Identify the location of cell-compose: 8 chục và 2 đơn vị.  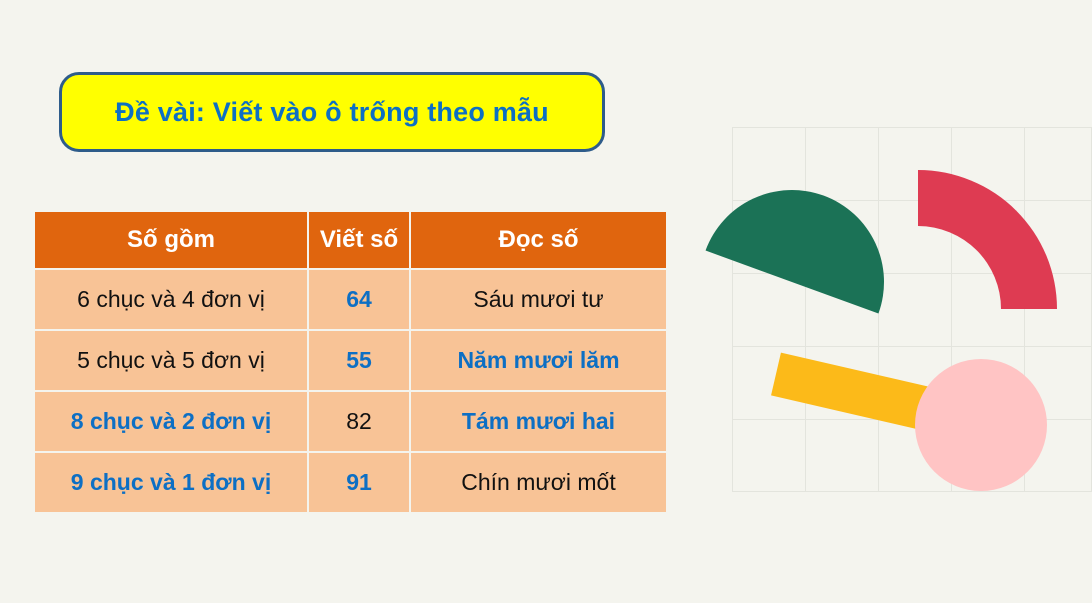
(171, 421).